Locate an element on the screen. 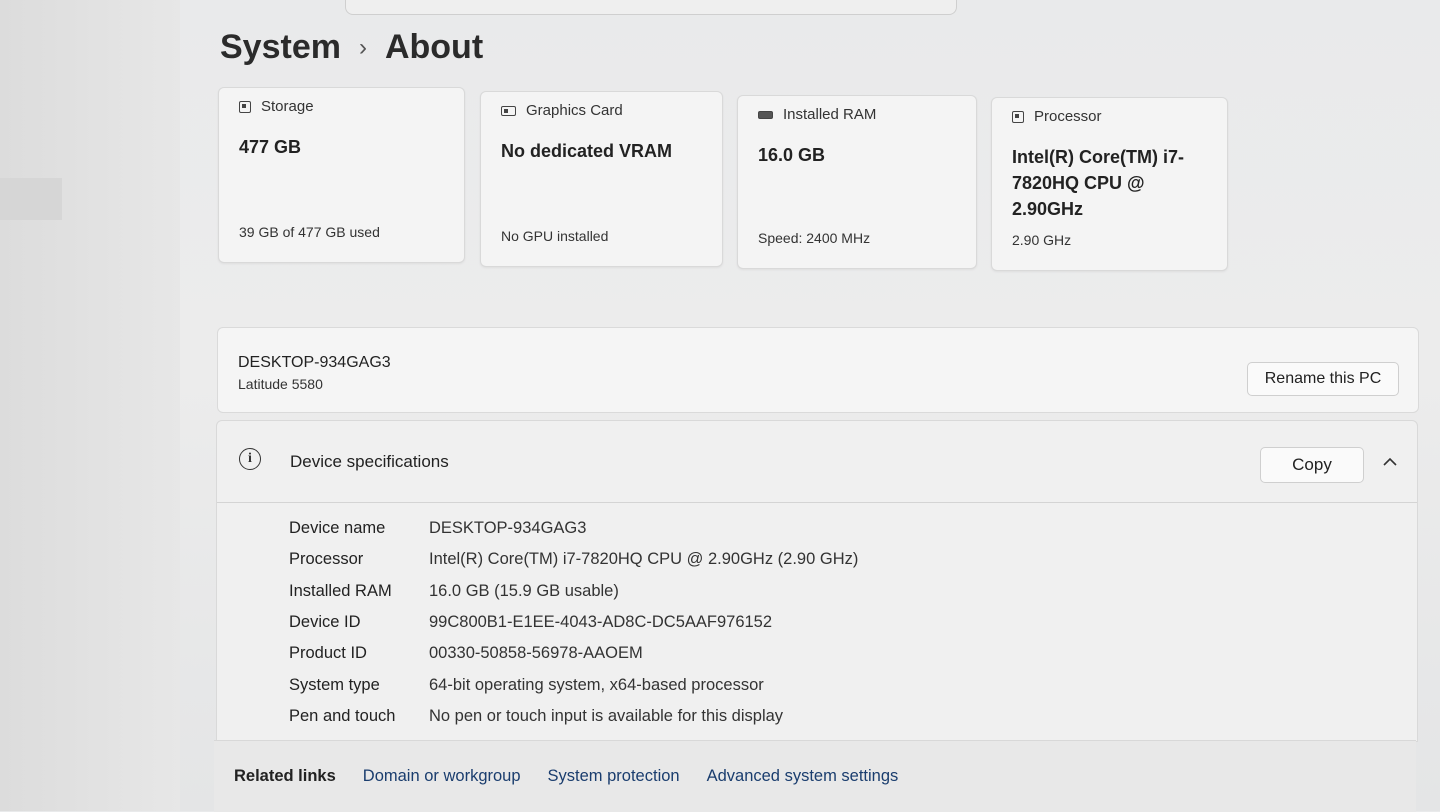 The image size is (1440, 812). graphics-card-header: Graphics Card is located at coordinates (562, 110).